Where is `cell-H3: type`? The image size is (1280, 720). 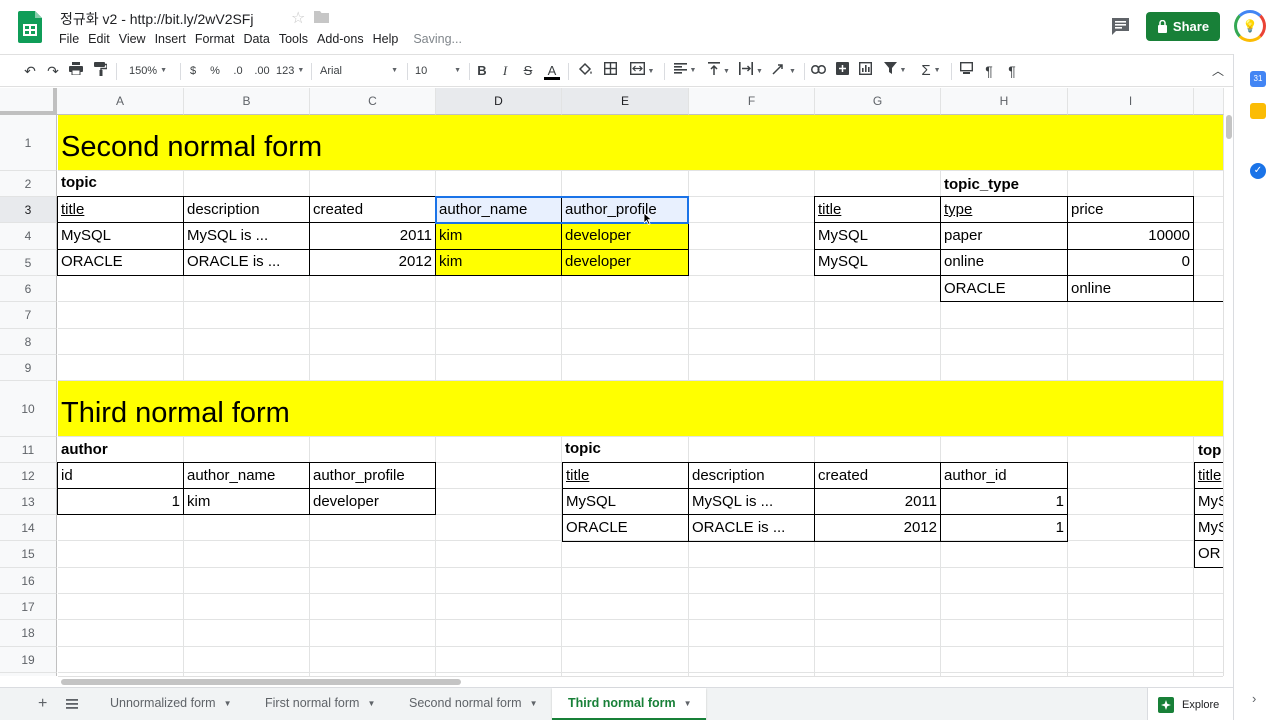 cell-H3: type is located at coordinates (1004, 210).